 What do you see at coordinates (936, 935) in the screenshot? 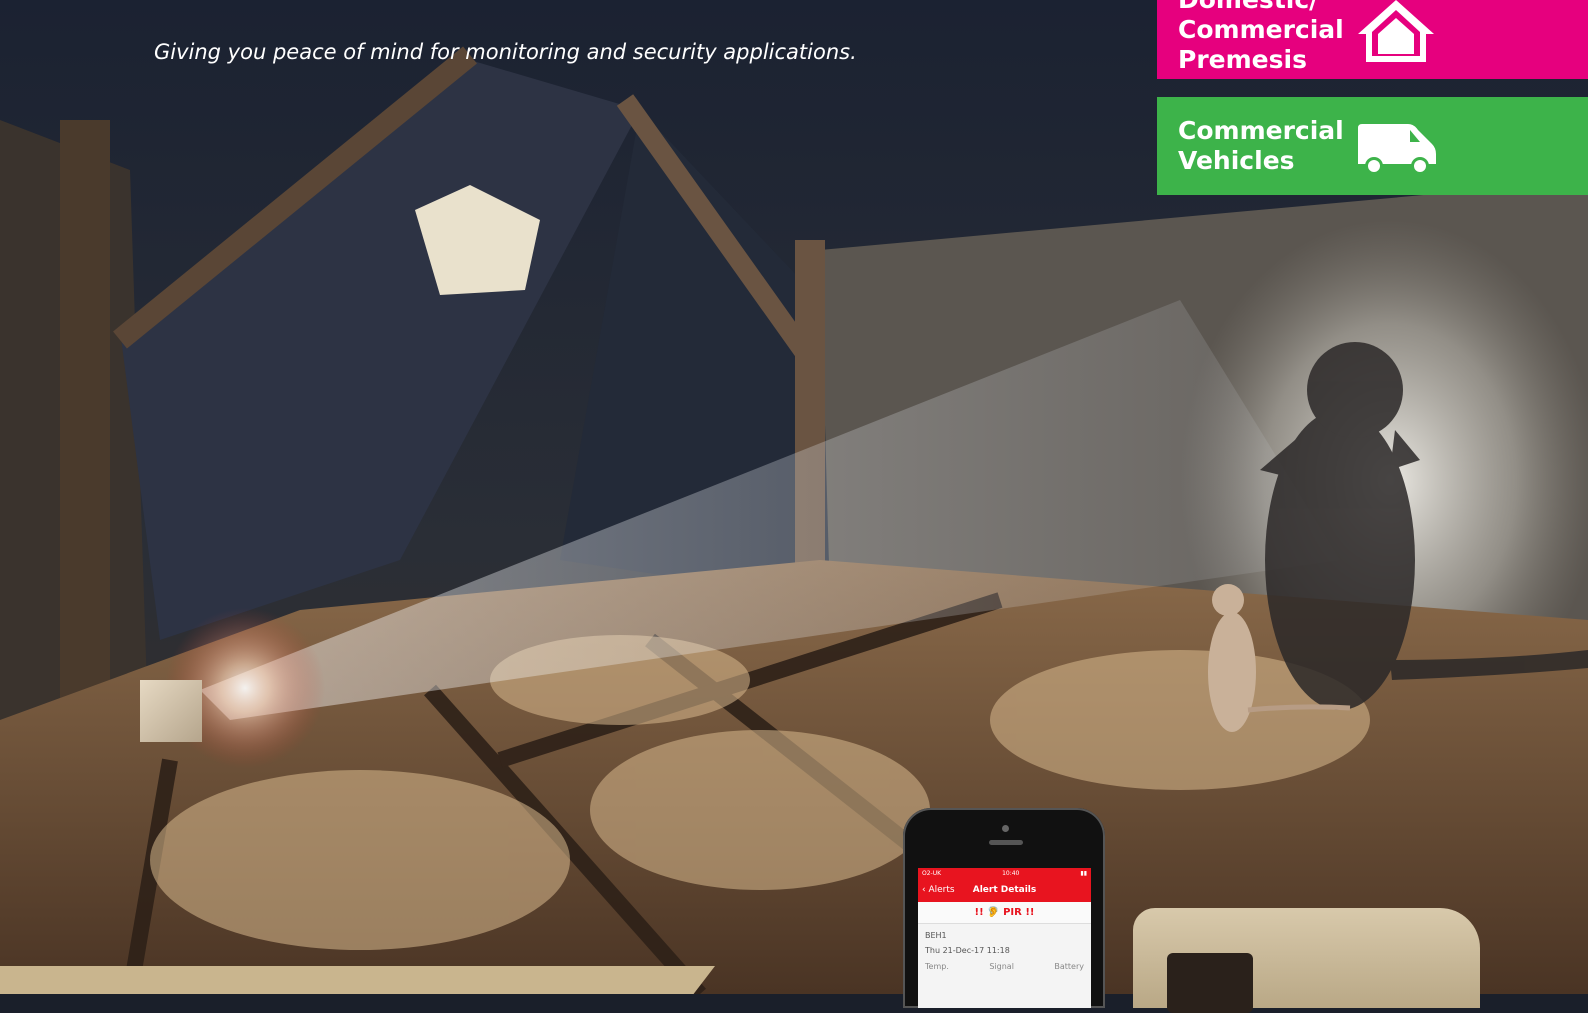
I see `device-name: BEH1` at bounding box center [936, 935].